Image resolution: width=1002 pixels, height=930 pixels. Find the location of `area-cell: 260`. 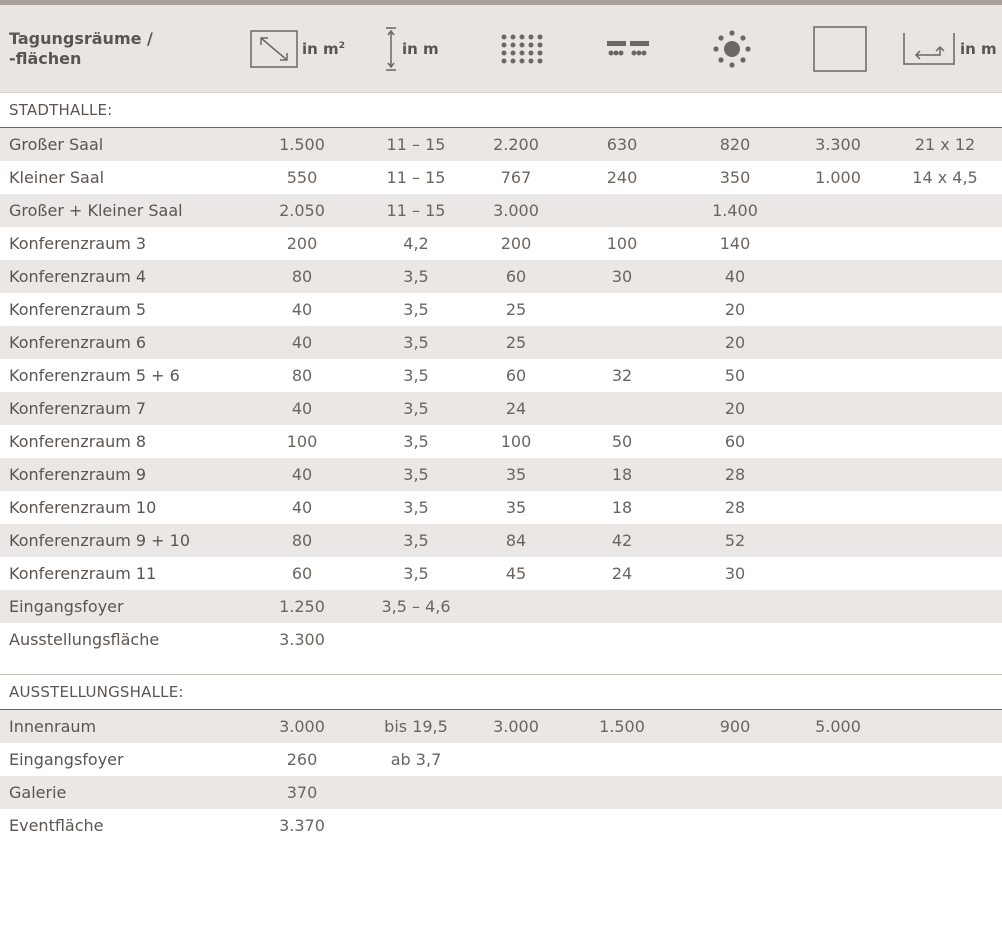

area-cell: 260 is located at coordinates (302, 759).